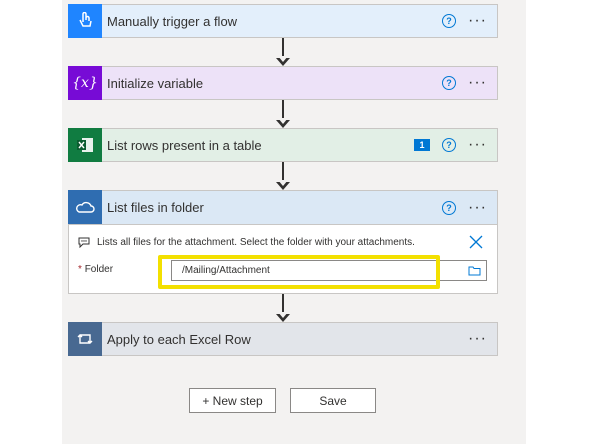 Image resolution: width=592 pixels, height=444 pixels. Describe the element at coordinates (85, 20) in the screenshot. I see `hand-touch-icon` at that location.